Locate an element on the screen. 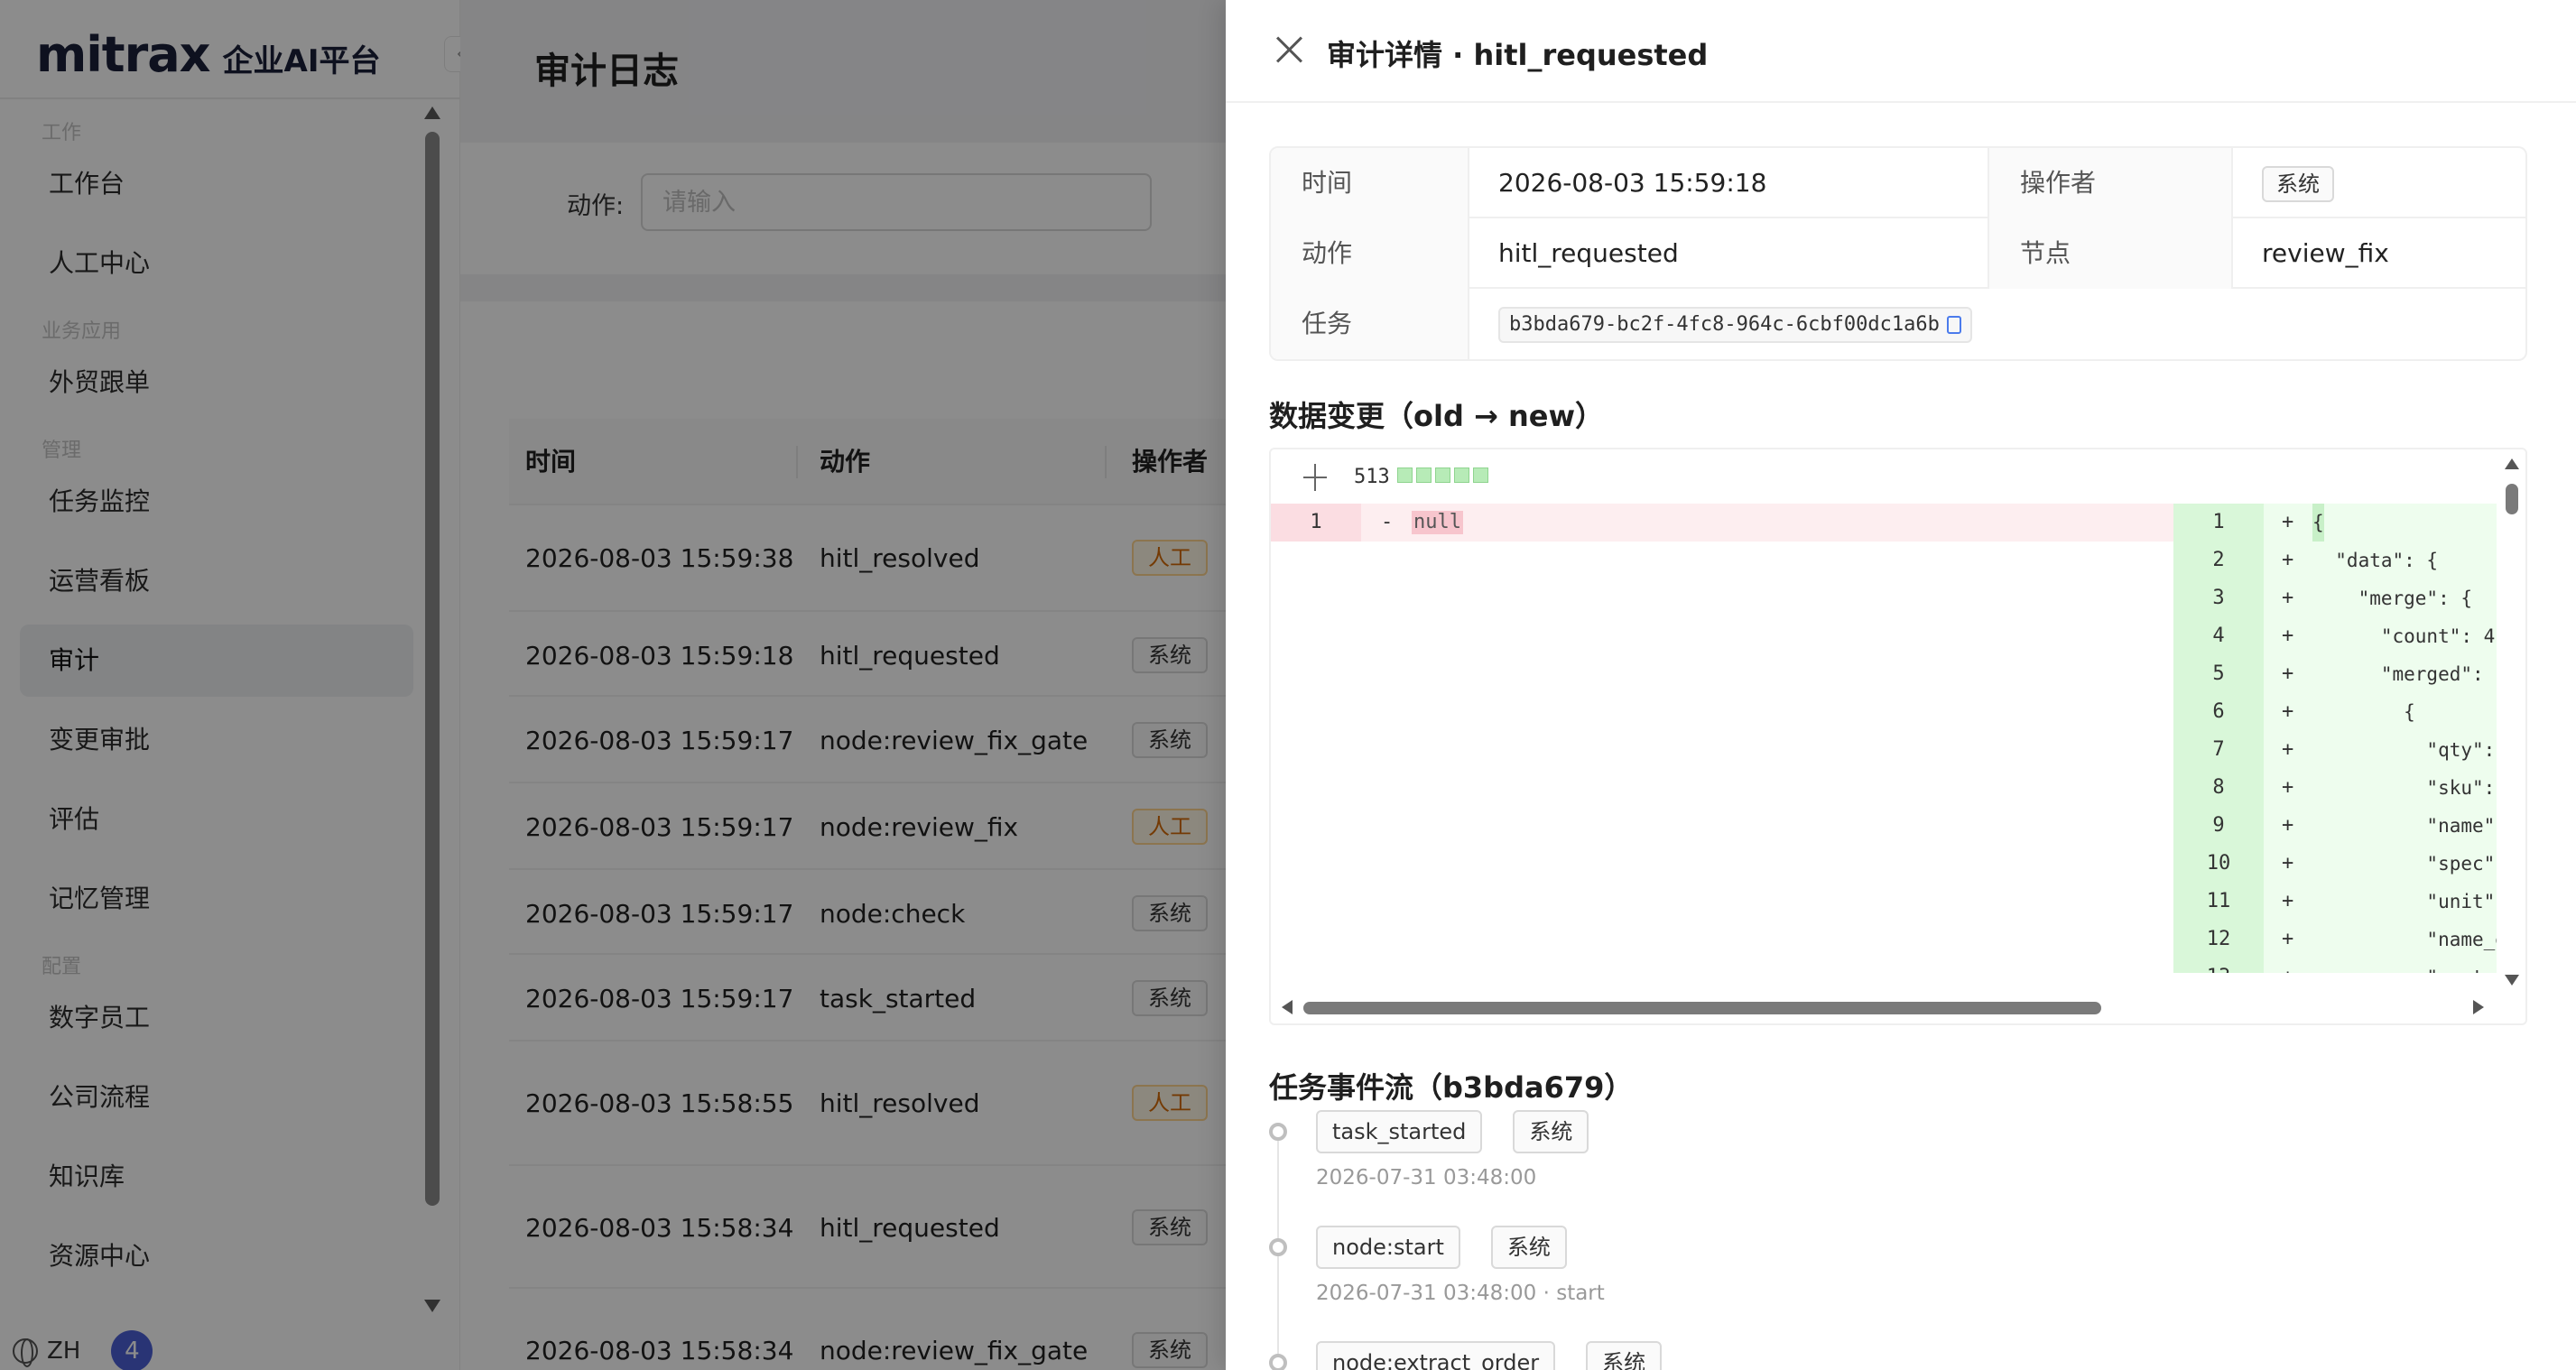 Image resolution: width=2576 pixels, height=1370 pixels. added-code: "name": is located at coordinates (2404, 826).